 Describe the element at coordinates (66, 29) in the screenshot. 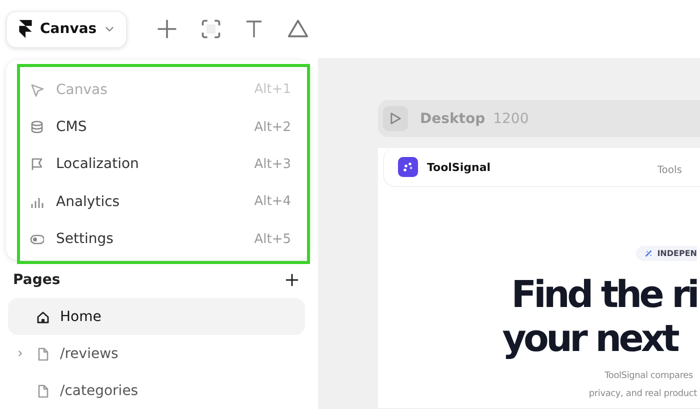

I see `mode-button: Canvas` at that location.